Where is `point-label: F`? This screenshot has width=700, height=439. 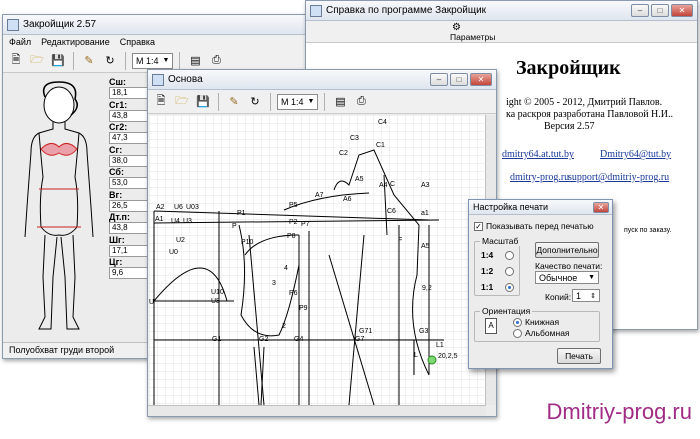
point-label: F is located at coordinates (400, 240).